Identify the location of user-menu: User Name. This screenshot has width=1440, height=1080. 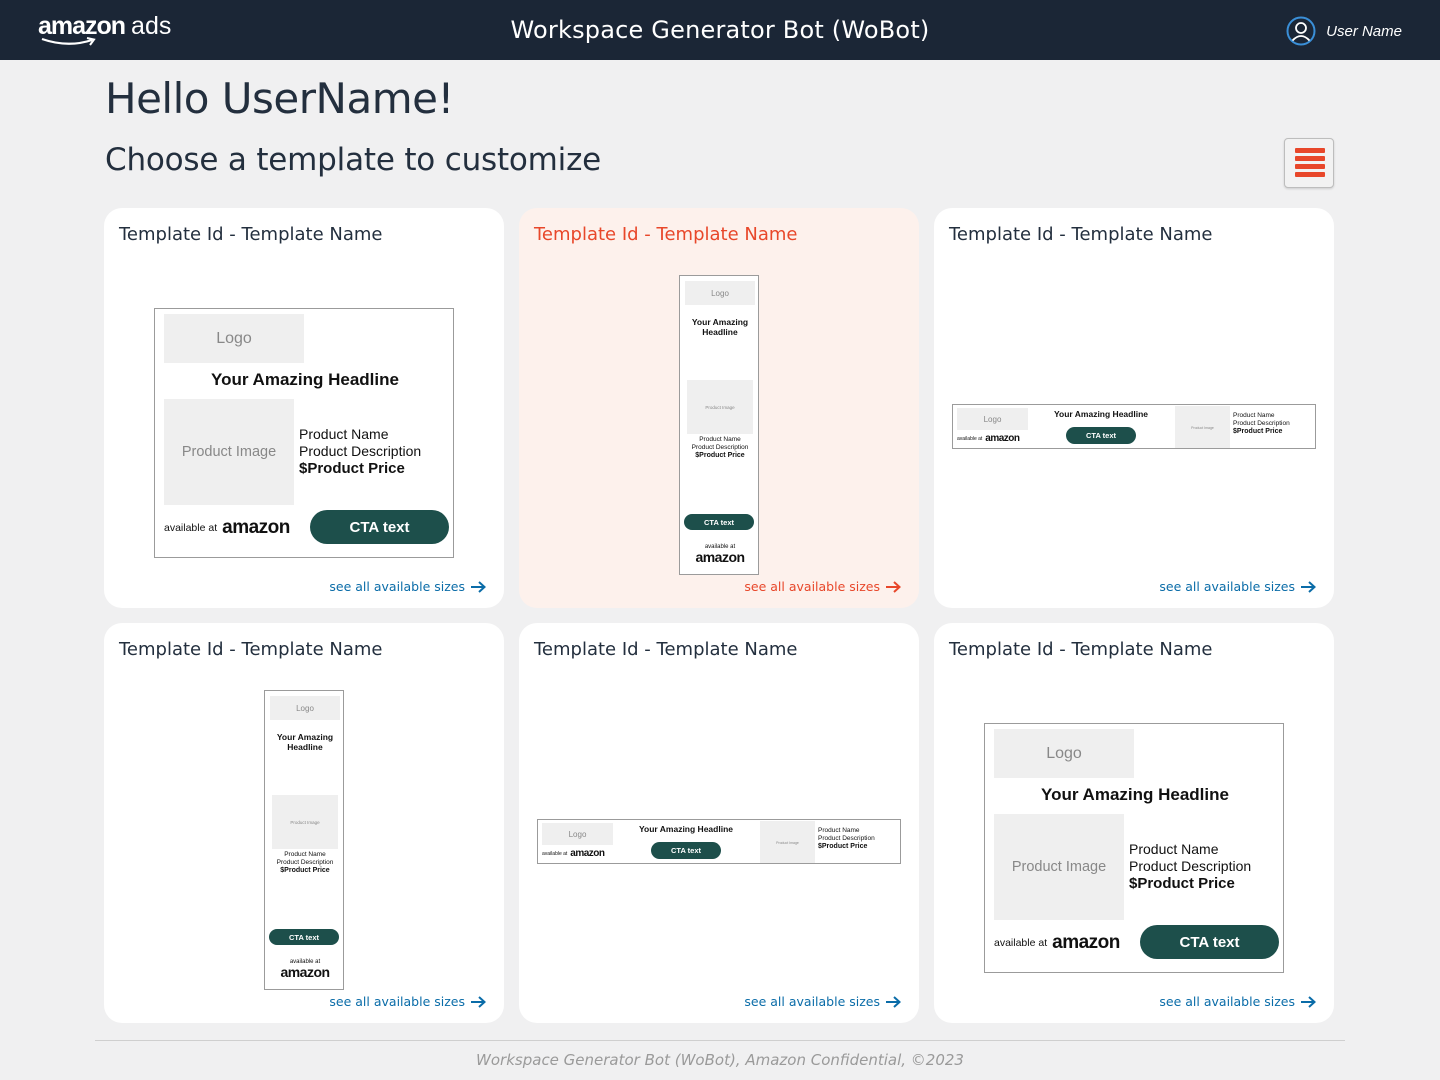
(1344, 31).